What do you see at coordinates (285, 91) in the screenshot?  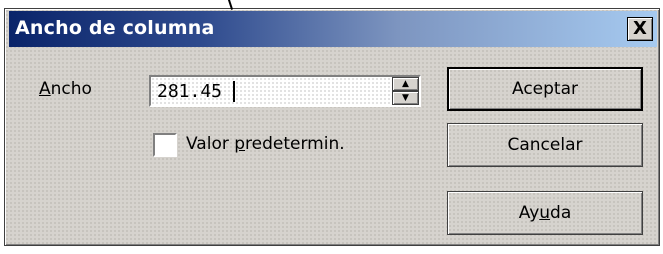 I see `width-input: 281.45` at bounding box center [285, 91].